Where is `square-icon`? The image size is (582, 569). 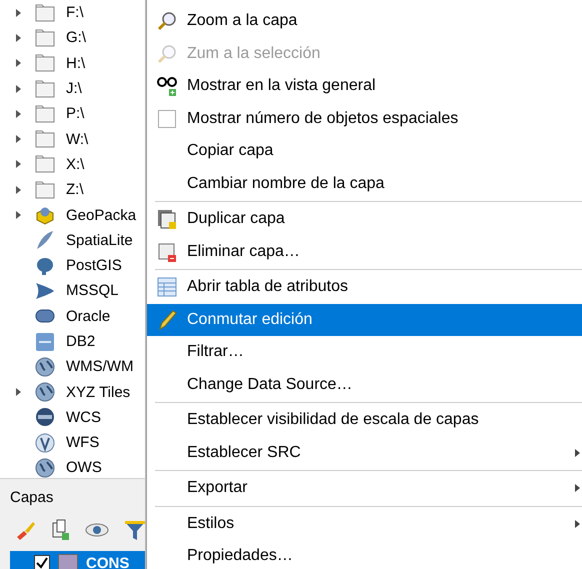
square-icon is located at coordinates (45, 341).